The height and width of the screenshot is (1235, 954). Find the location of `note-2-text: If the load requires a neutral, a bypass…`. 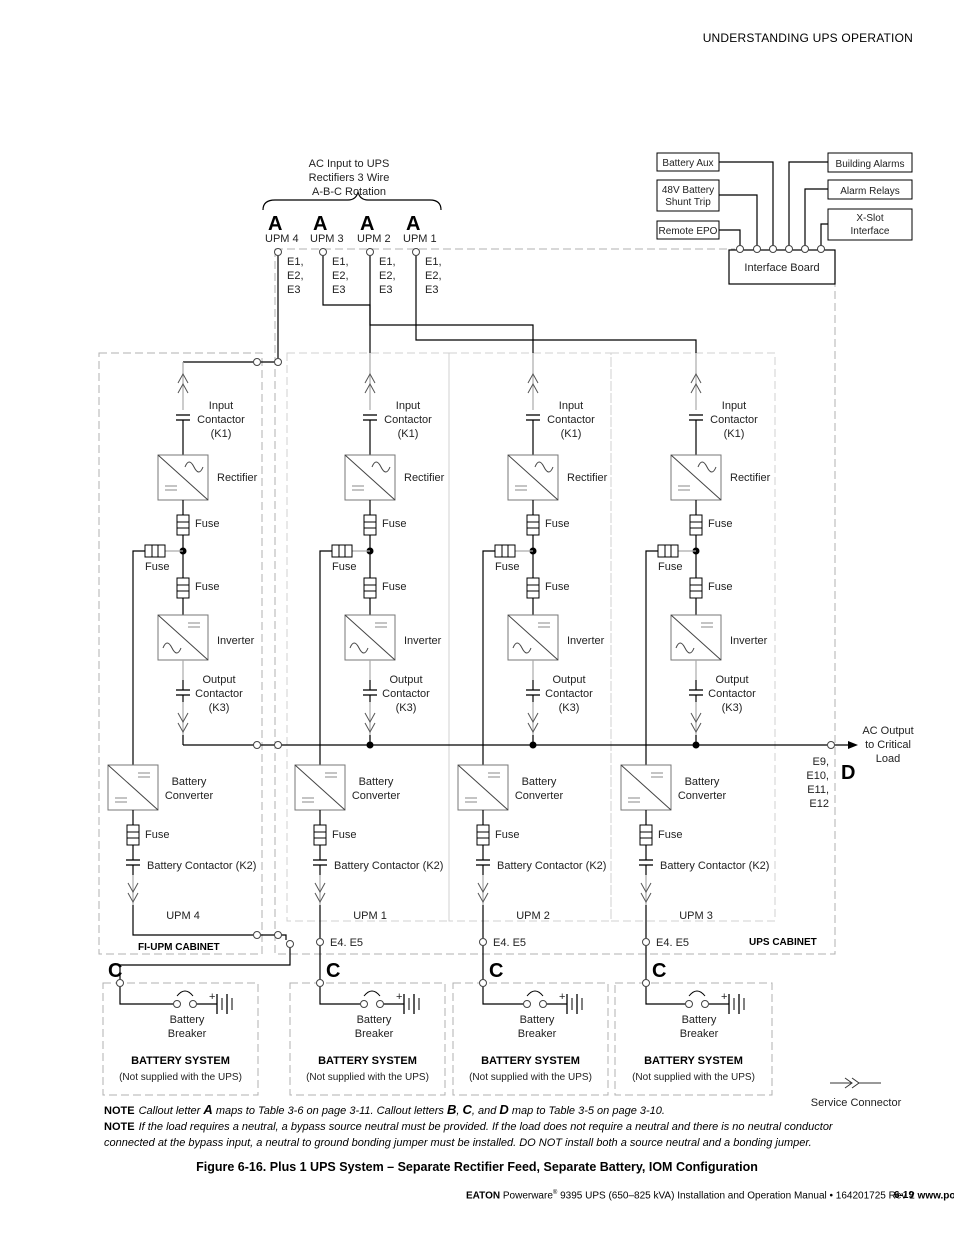

note-2-text: If the load requires a neutral, a bypass… is located at coordinates (468, 1135).